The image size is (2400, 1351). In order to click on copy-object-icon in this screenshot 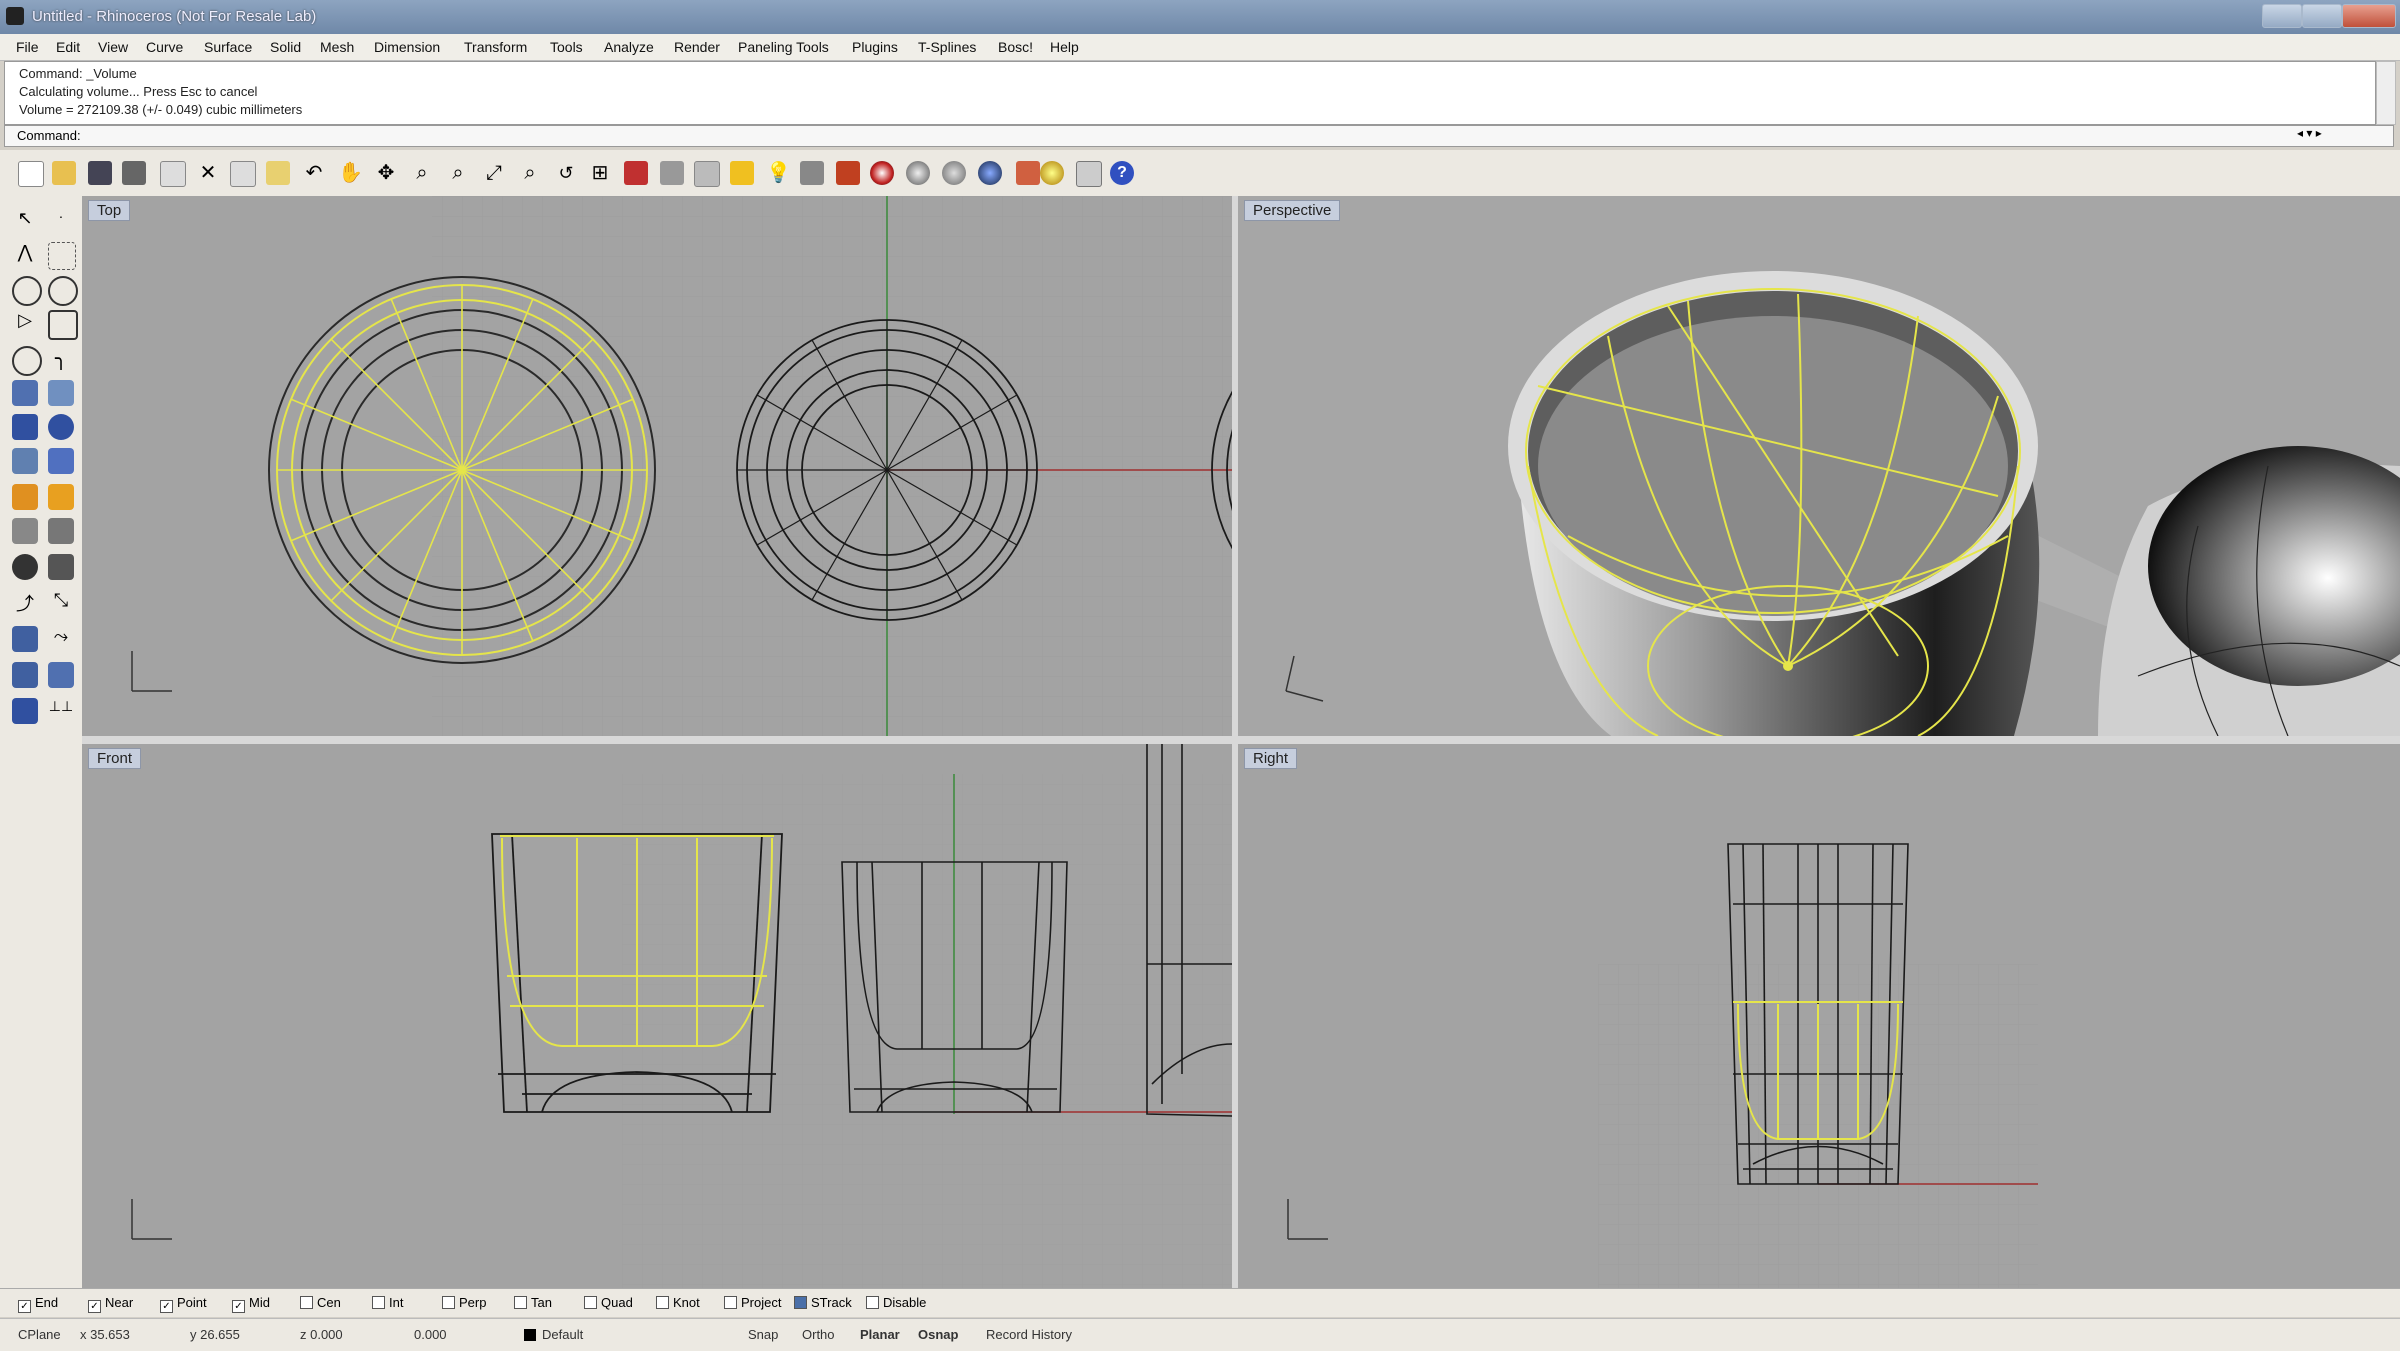, I will do `click(25, 639)`.